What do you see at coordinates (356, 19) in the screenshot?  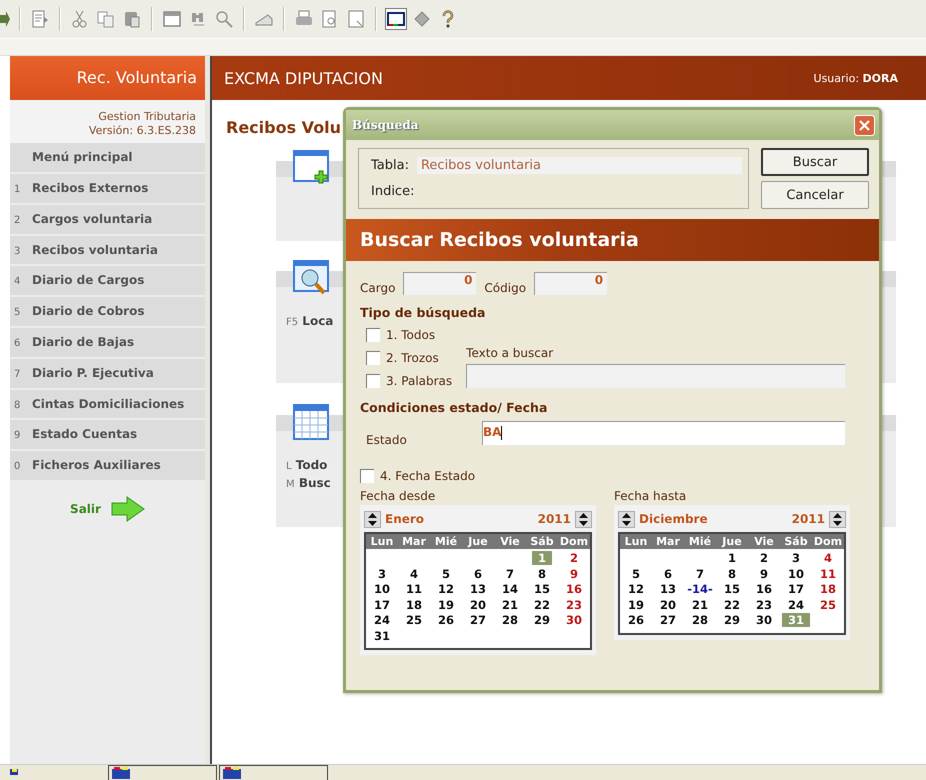 I see `page-icon` at bounding box center [356, 19].